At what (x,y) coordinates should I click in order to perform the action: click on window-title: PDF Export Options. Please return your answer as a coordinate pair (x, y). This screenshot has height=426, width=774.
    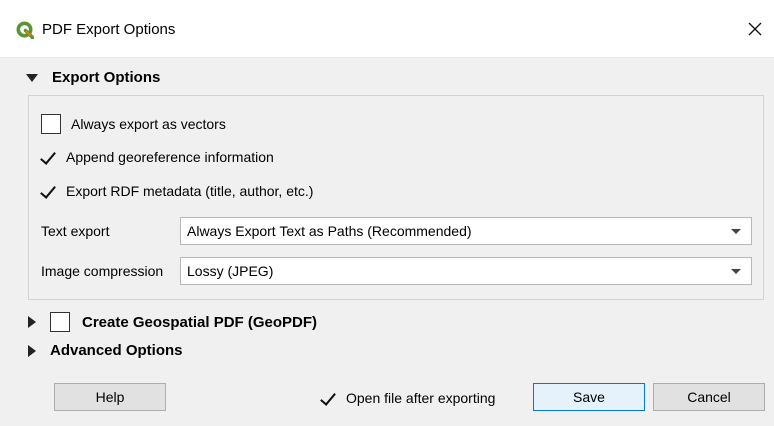
    Looking at the image, I should click on (109, 29).